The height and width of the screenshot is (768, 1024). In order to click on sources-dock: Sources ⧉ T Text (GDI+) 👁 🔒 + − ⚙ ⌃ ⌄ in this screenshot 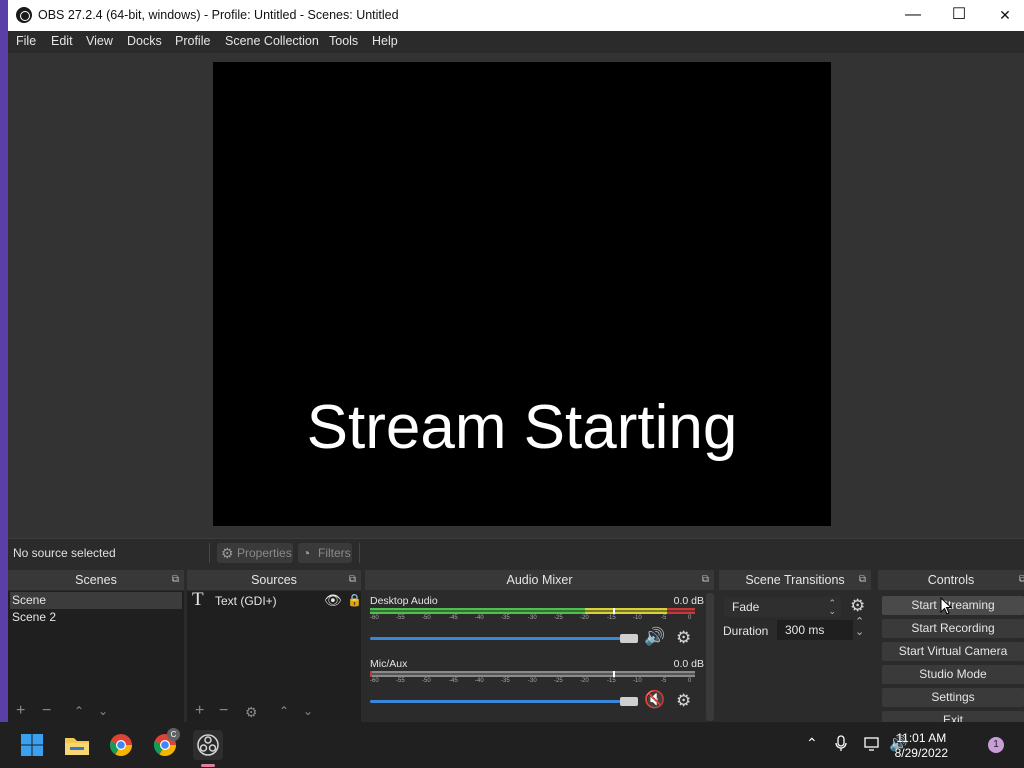, I will do `click(274, 646)`.